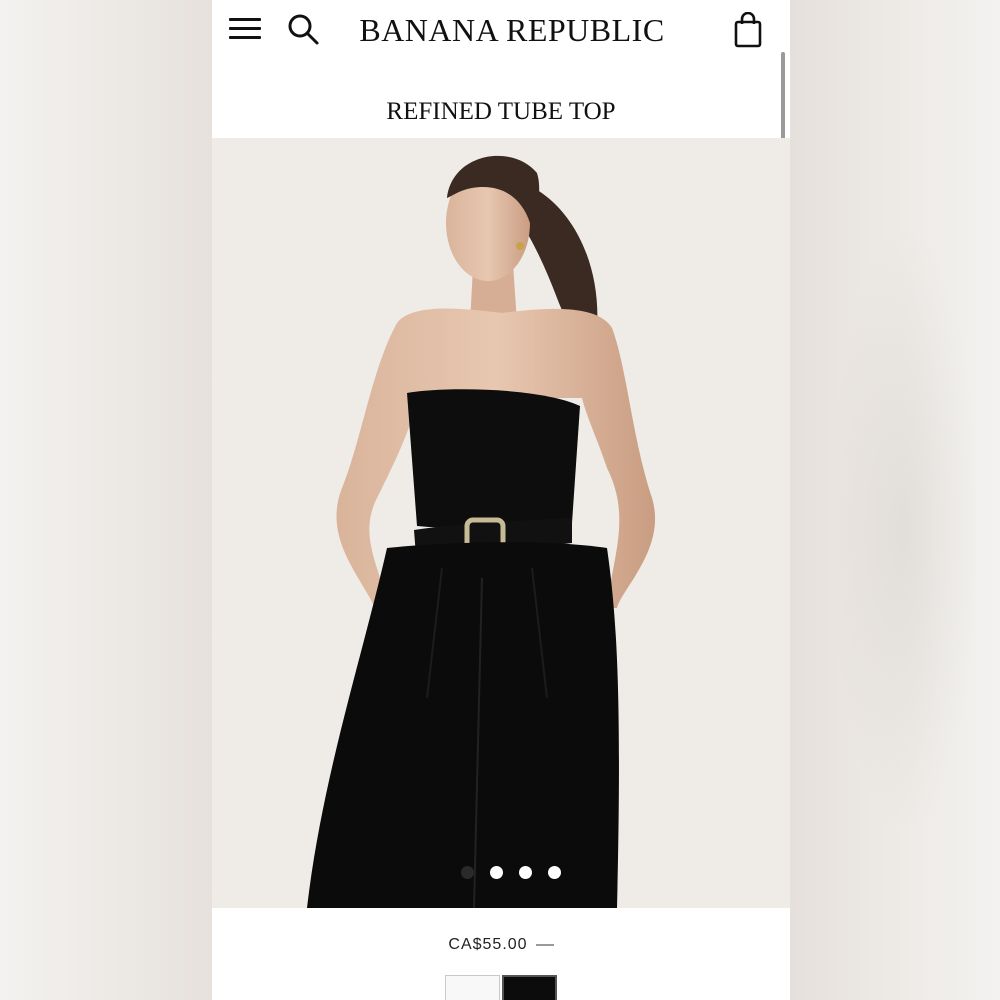 The height and width of the screenshot is (1000, 1000). What do you see at coordinates (512, 30) in the screenshot?
I see `brand-logo: BANANA REPUBLIC` at bounding box center [512, 30].